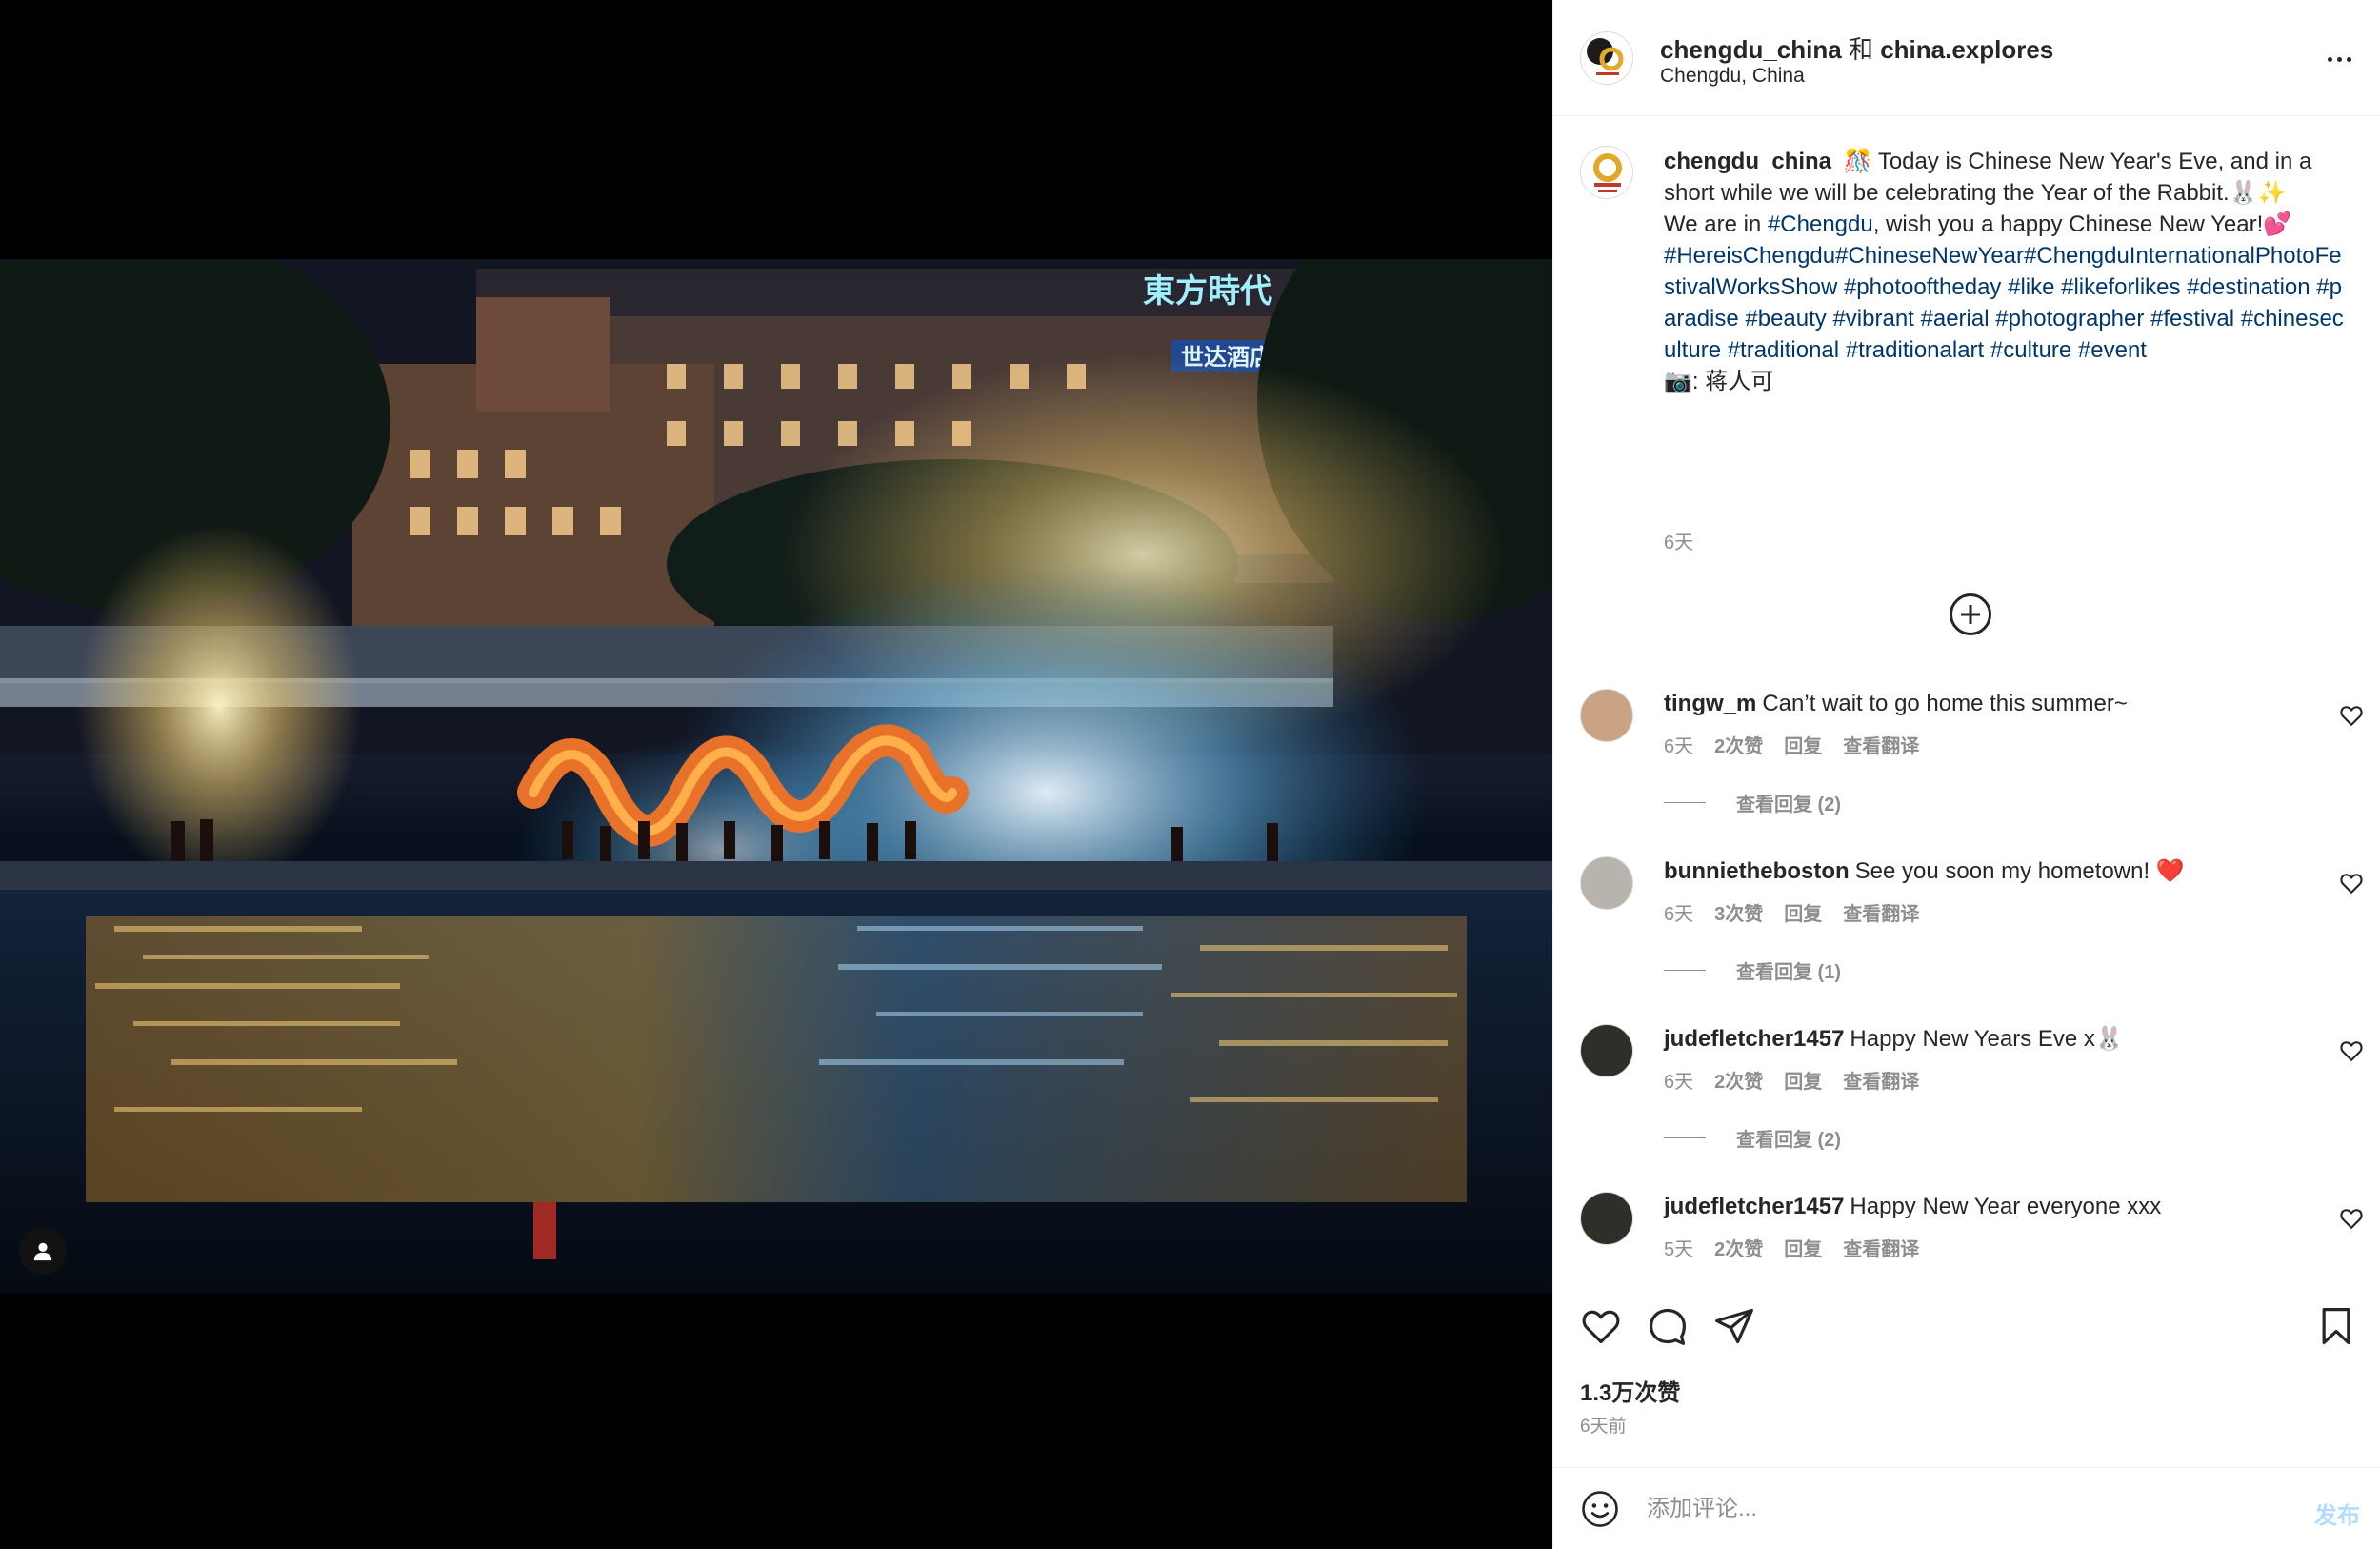 The image size is (2380, 1549). What do you see at coordinates (1732, 76) in the screenshot?
I see `post-location: Chengdu, China` at bounding box center [1732, 76].